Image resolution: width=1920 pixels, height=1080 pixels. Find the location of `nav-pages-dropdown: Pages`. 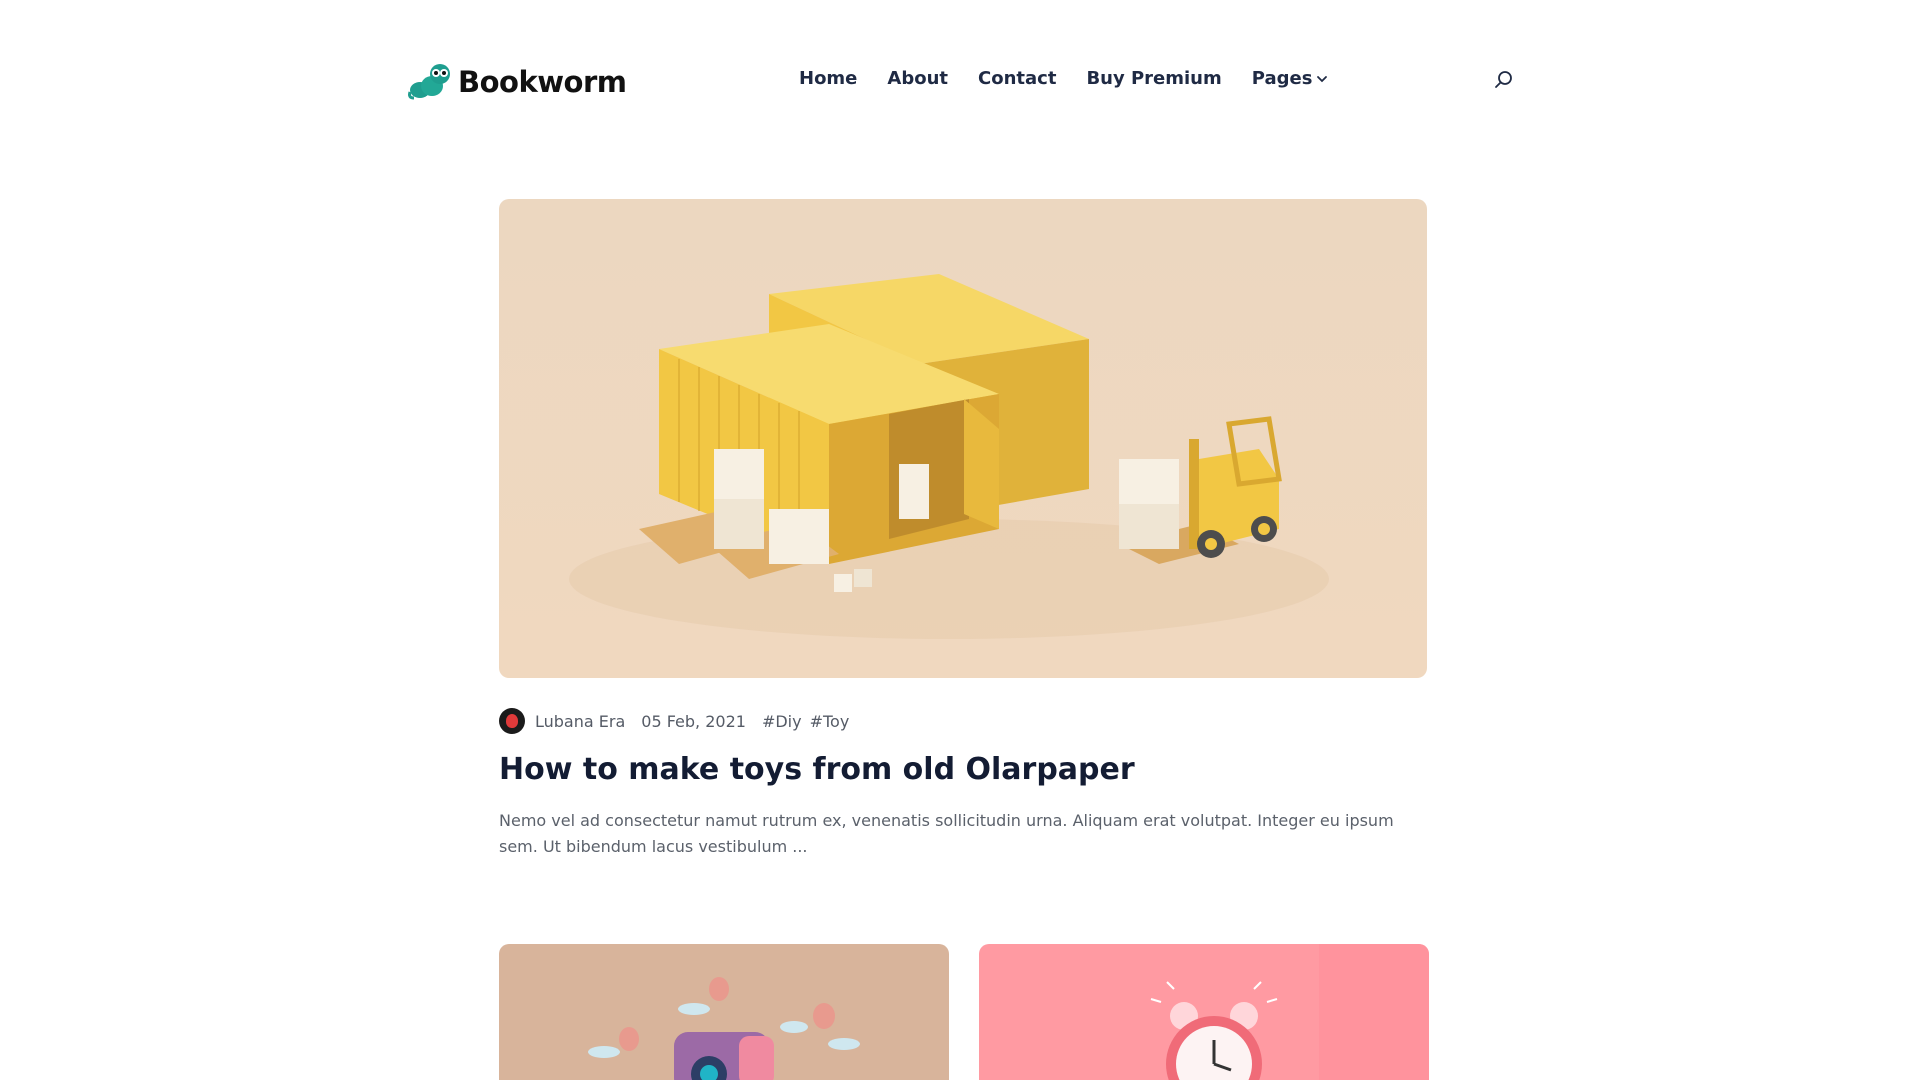

nav-pages-dropdown: Pages is located at coordinates (1290, 78).